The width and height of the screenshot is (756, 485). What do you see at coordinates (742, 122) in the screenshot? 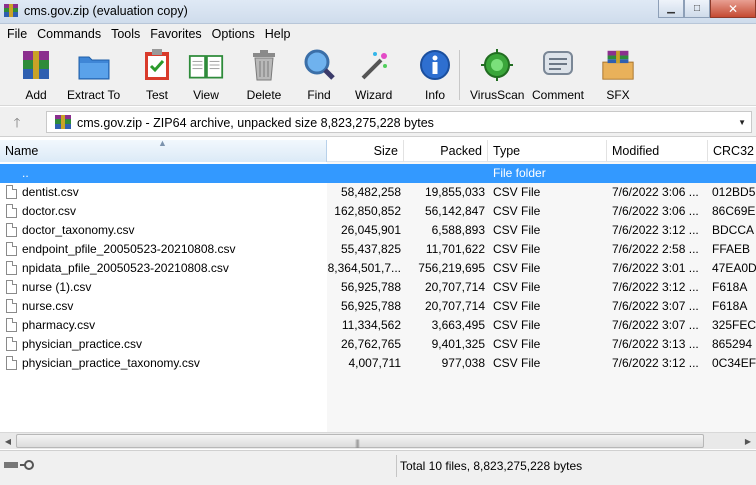
I see `chevron-down-icon: ▼` at bounding box center [742, 122].